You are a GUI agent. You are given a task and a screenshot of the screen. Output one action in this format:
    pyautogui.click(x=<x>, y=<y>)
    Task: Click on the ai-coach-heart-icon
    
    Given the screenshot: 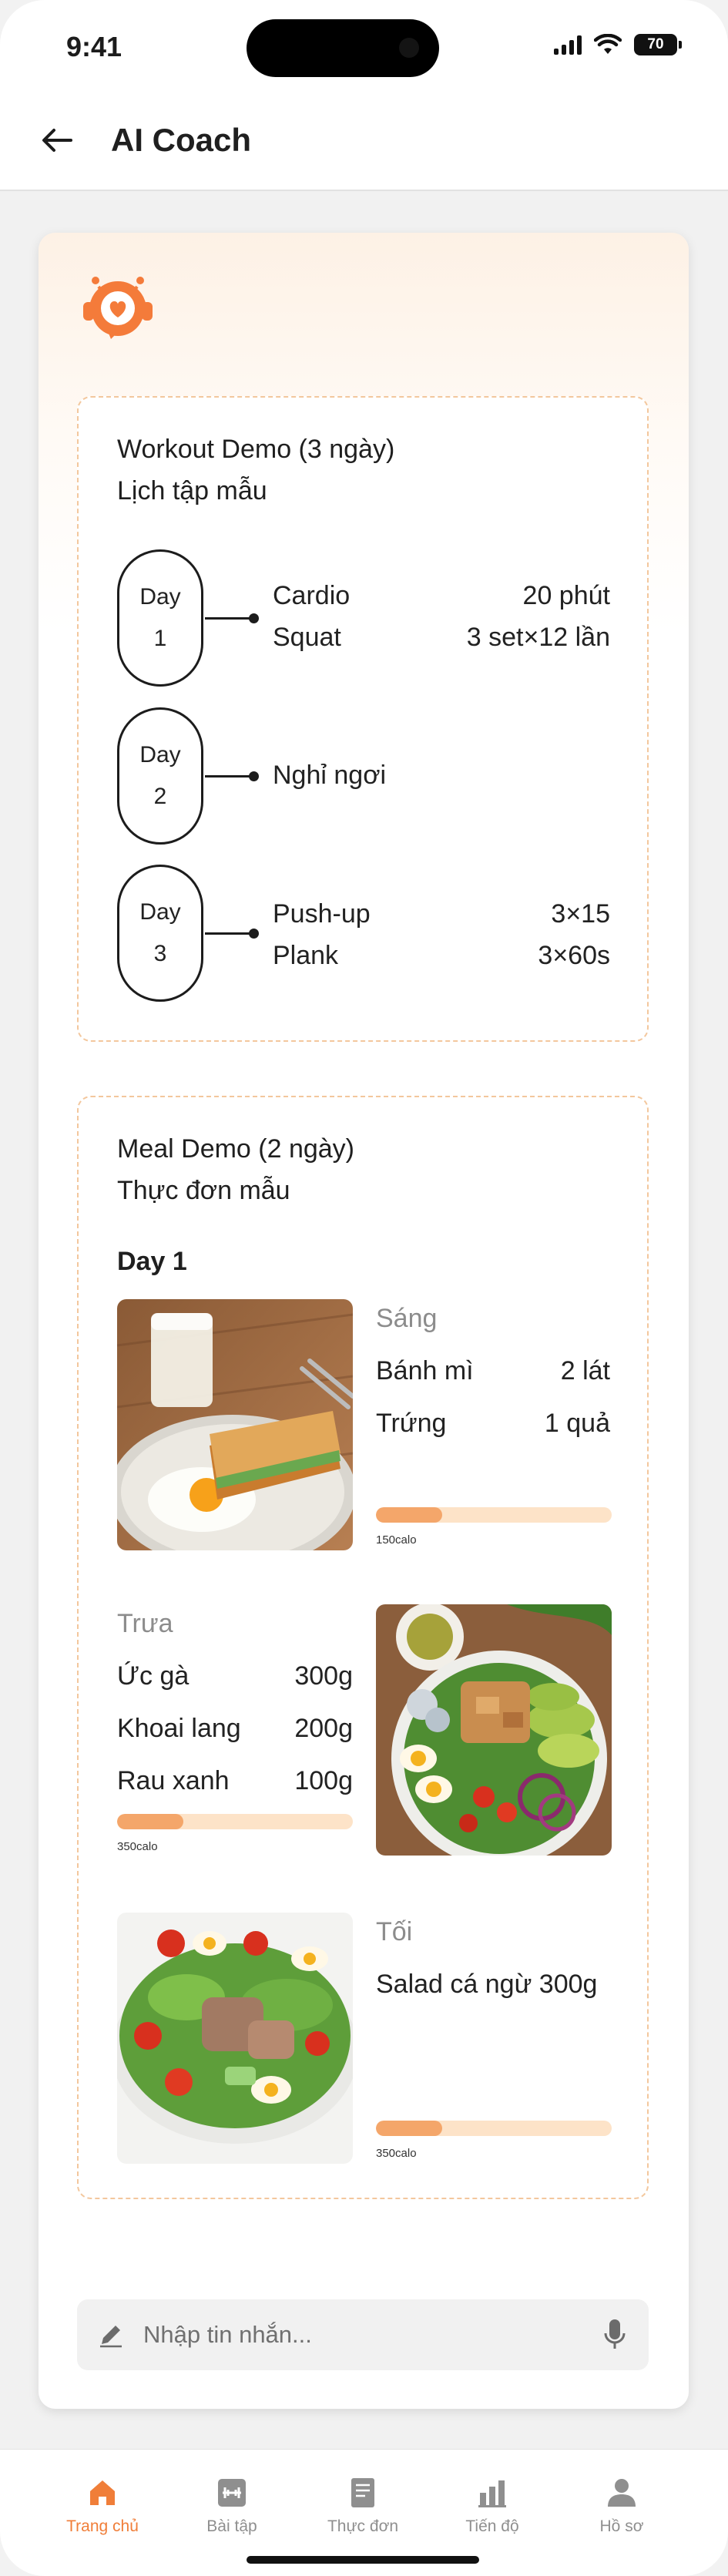 What is the action you would take?
    pyautogui.click(x=118, y=308)
    